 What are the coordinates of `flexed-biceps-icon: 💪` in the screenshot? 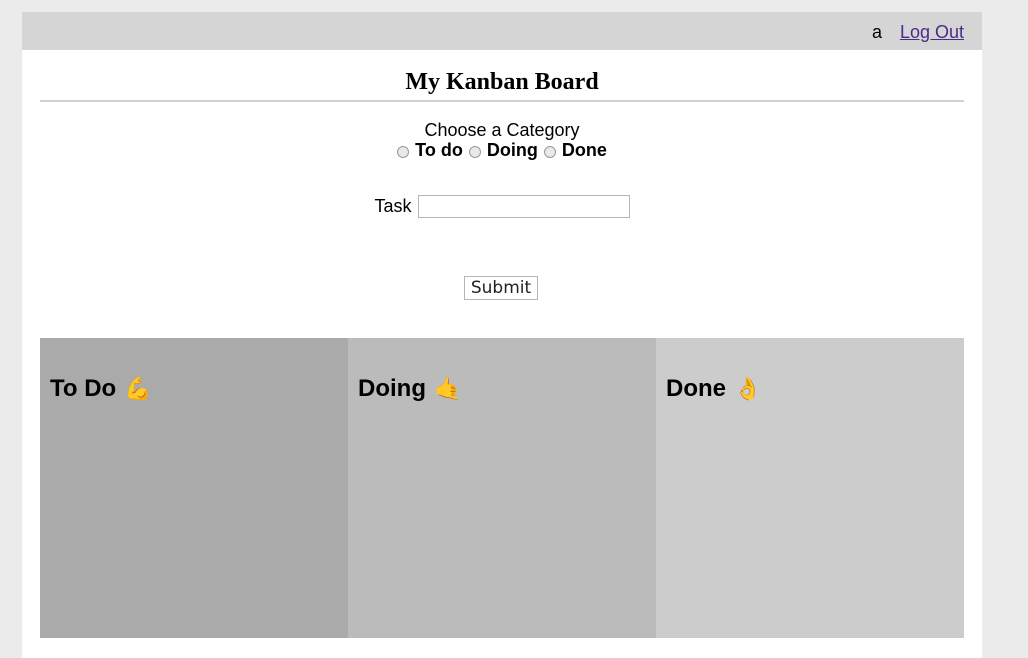 It's located at (138, 388).